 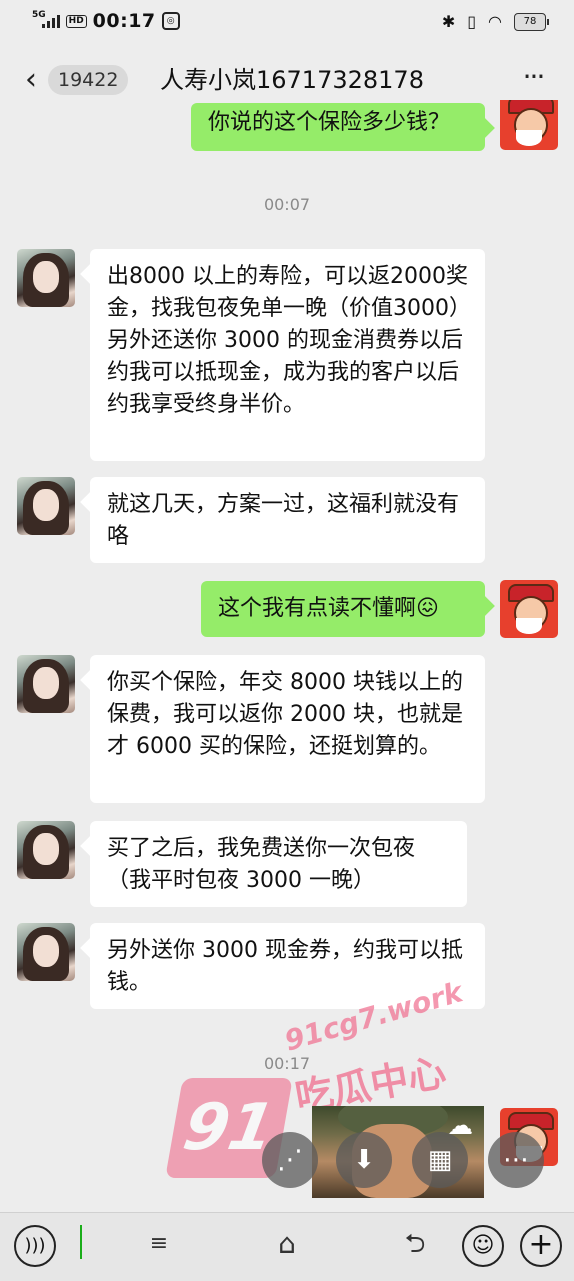 I want to click on status-right: ✱ ▯ ◠ 78, so click(x=495, y=21).